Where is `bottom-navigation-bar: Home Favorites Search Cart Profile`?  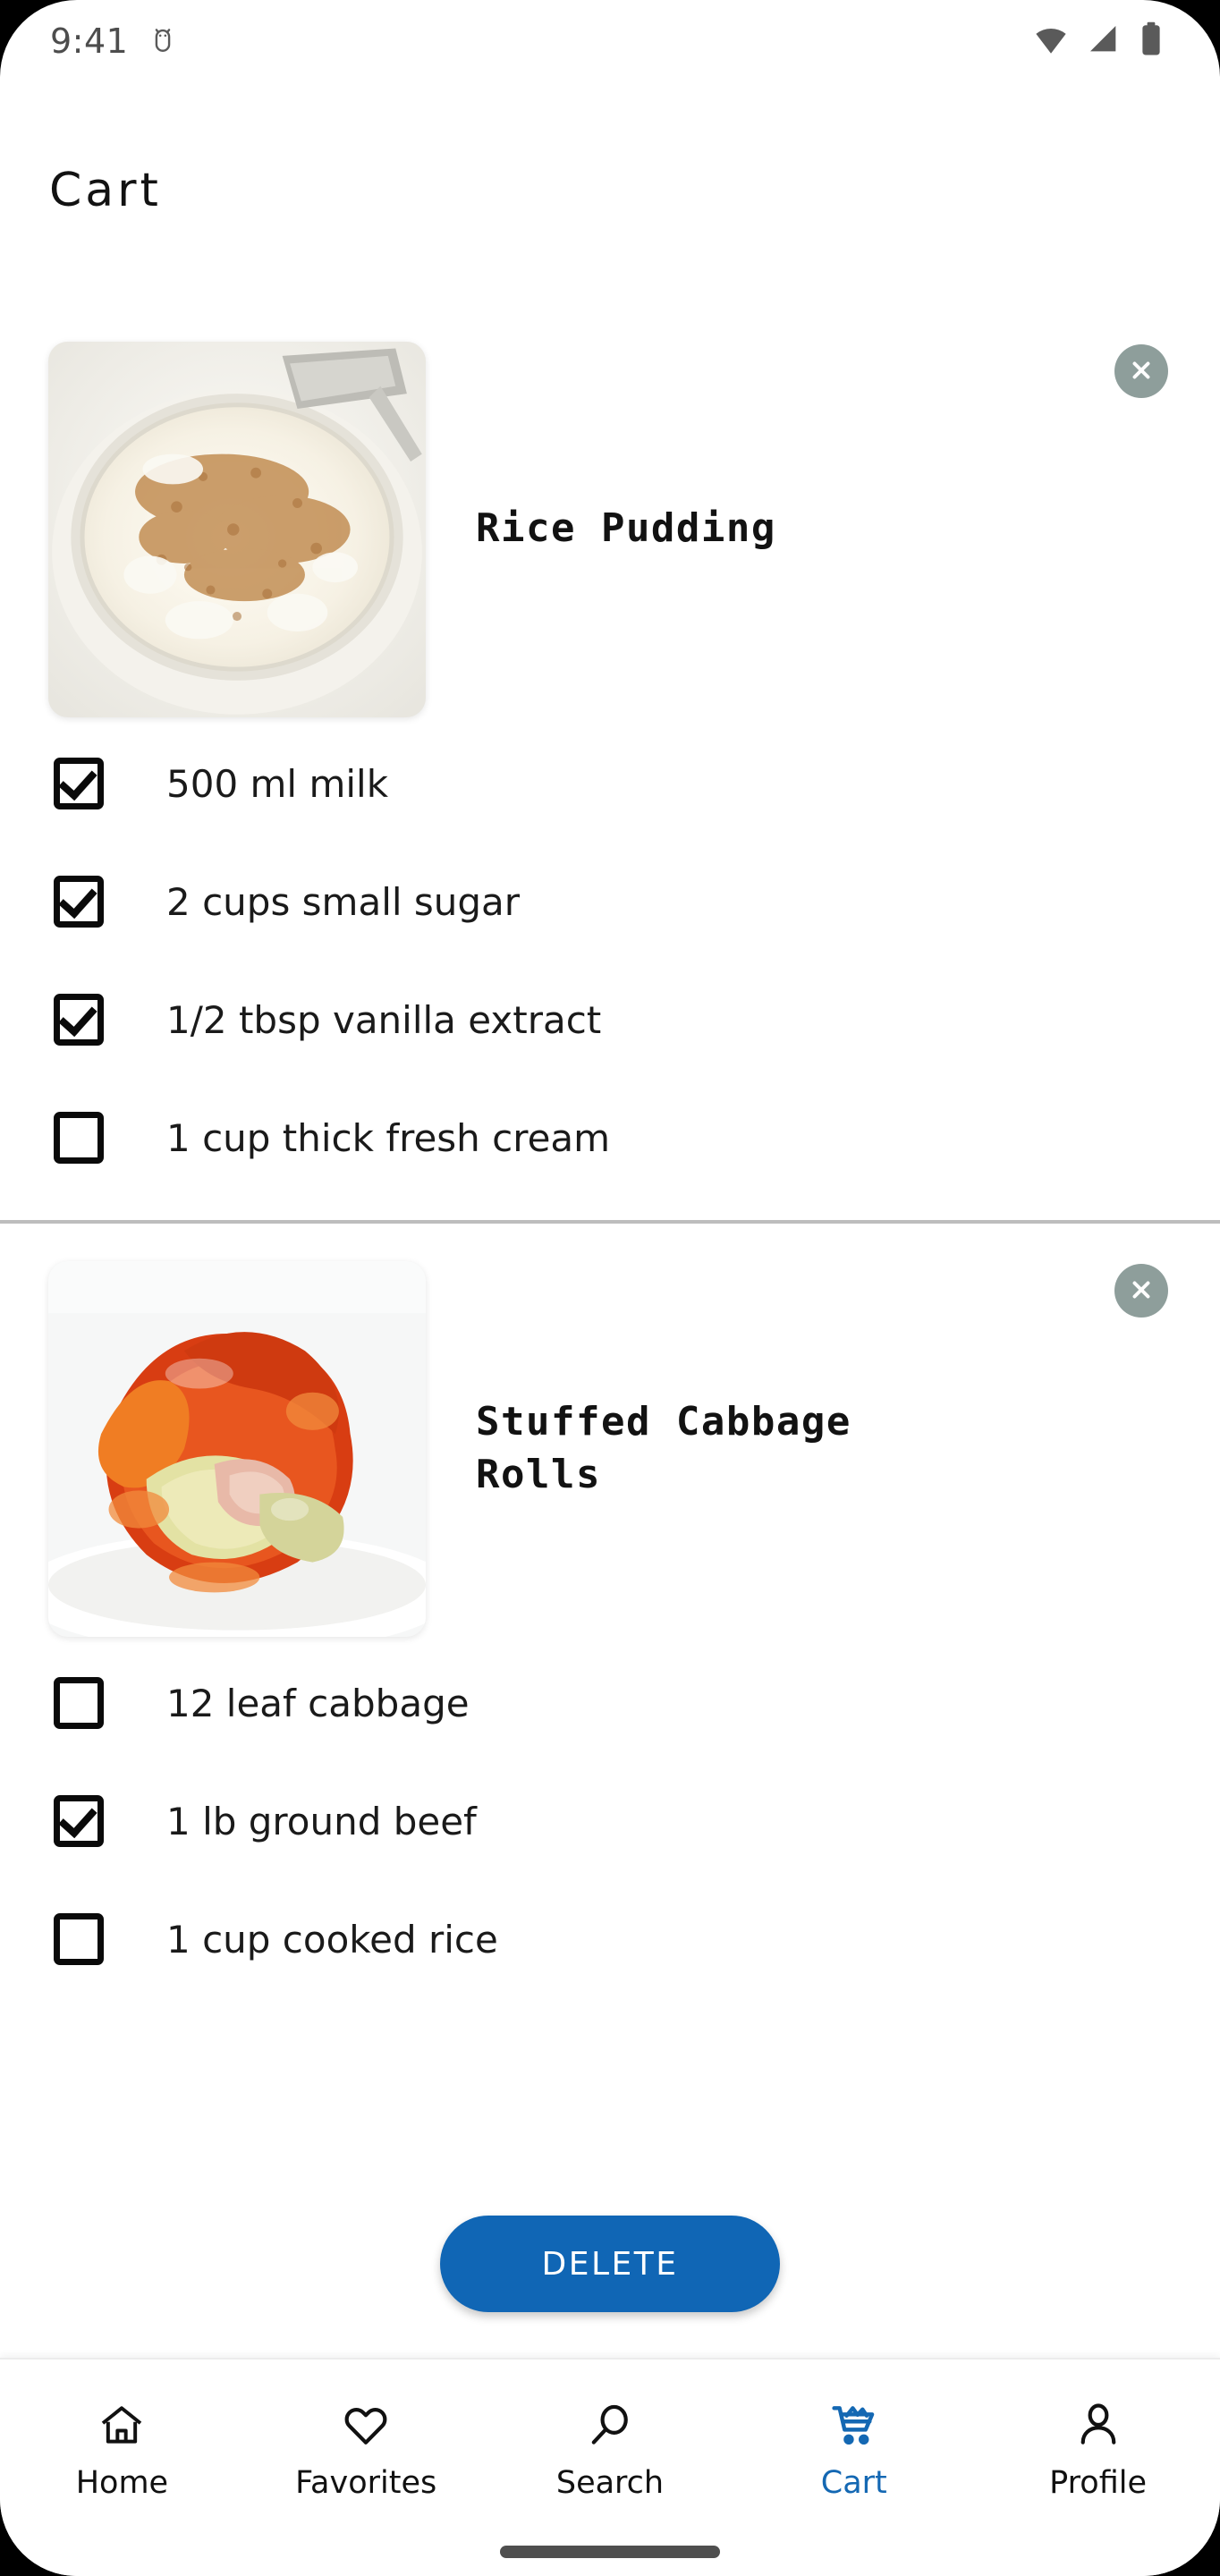 bottom-navigation-bar: Home Favorites Search Cart Profile is located at coordinates (610, 2467).